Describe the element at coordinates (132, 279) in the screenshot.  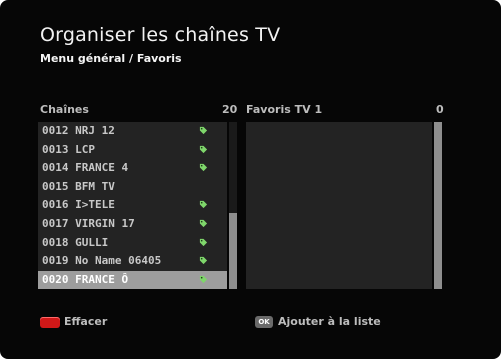
I see `channel-row-selected: 0020 FRANCE Ô` at that location.